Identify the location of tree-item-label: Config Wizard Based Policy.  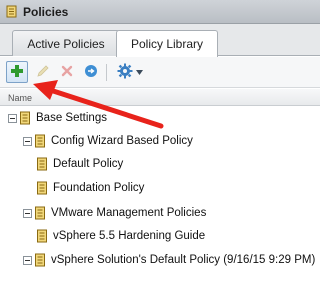
(122, 141).